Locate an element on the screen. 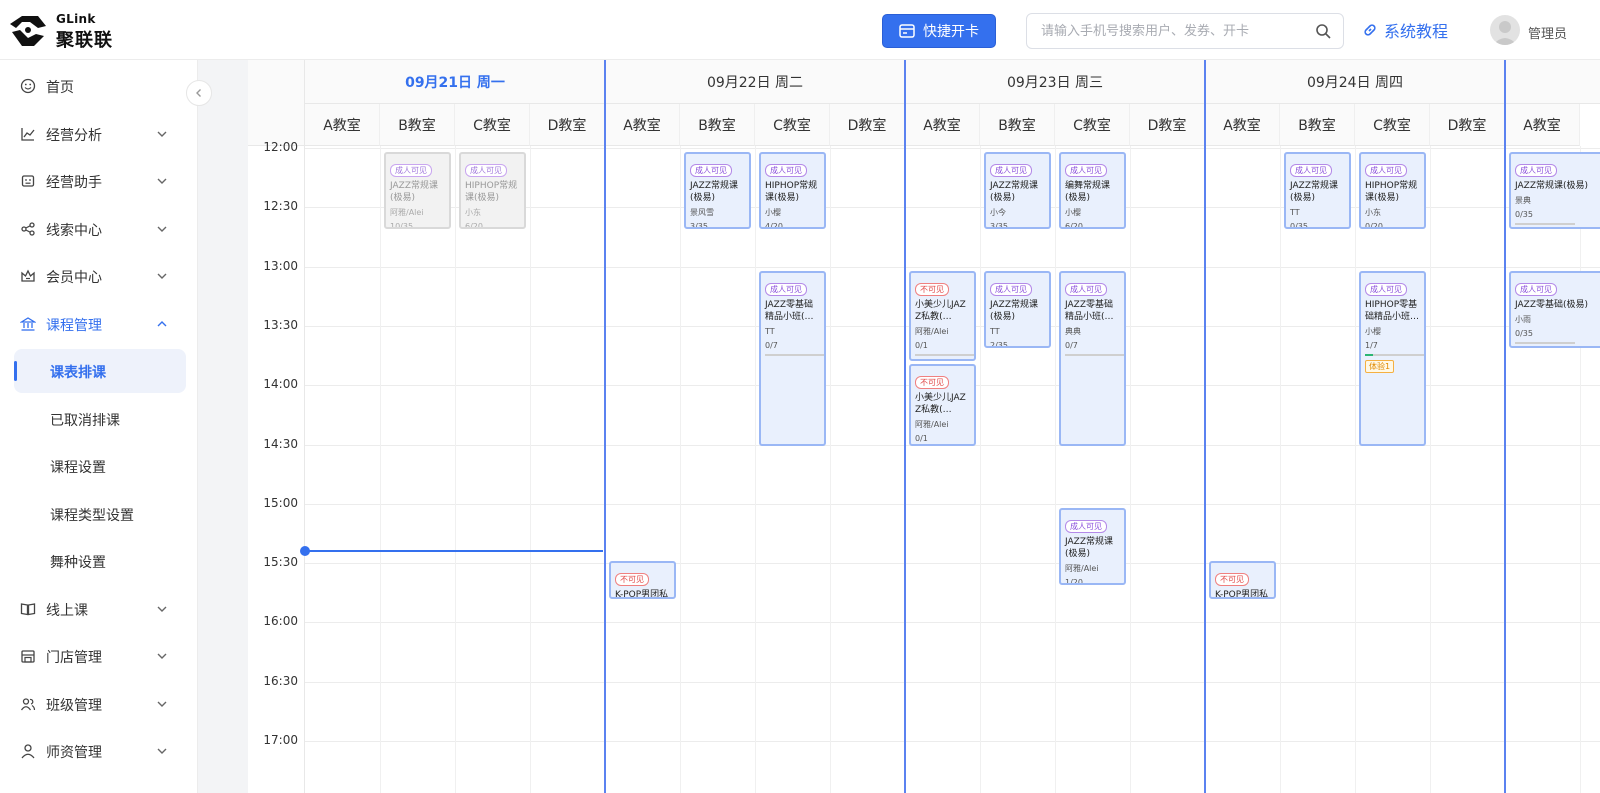 The height and width of the screenshot is (793, 1600). sidebar-subitem: 课程设置 is located at coordinates (99, 466).